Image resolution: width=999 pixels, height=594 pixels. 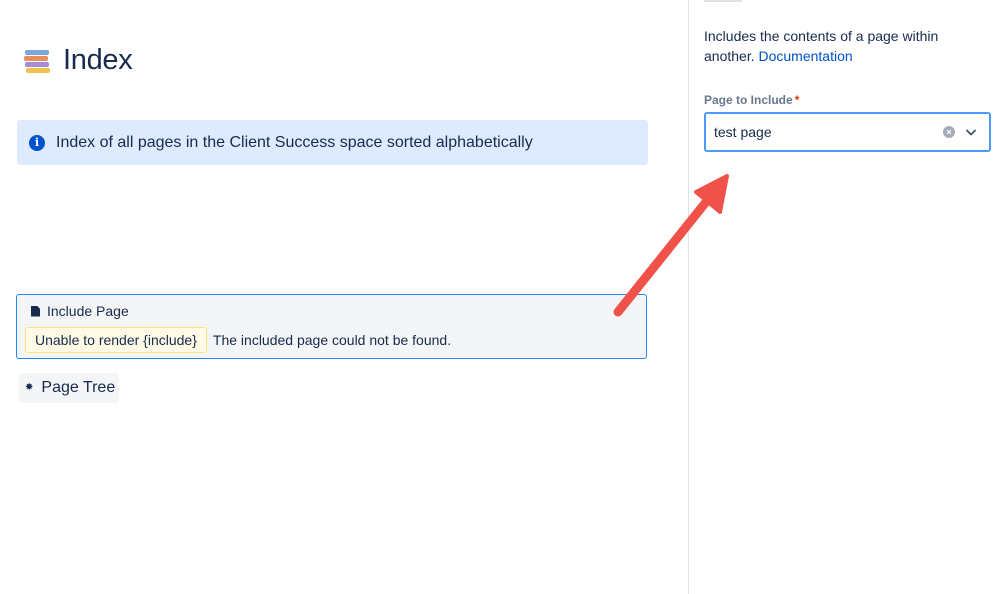 I want to click on field-label-text: Page to Include, so click(x=748, y=100).